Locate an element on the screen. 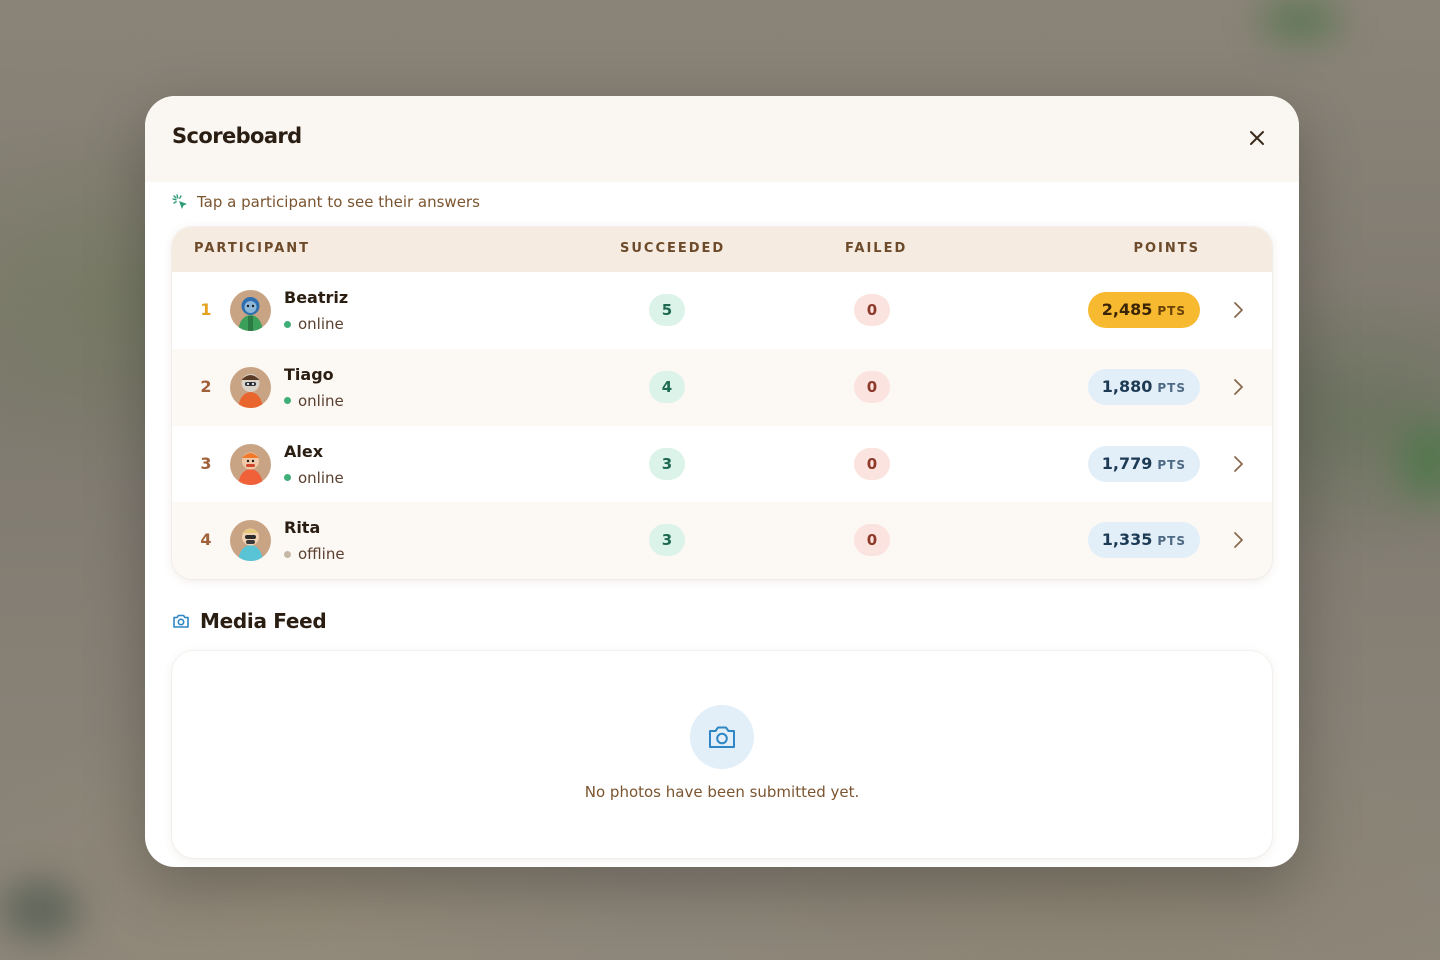 This screenshot has height=960, width=1440. participant-row: 4 Rita offline 3 0 1,335 PTS is located at coordinates (722, 540).